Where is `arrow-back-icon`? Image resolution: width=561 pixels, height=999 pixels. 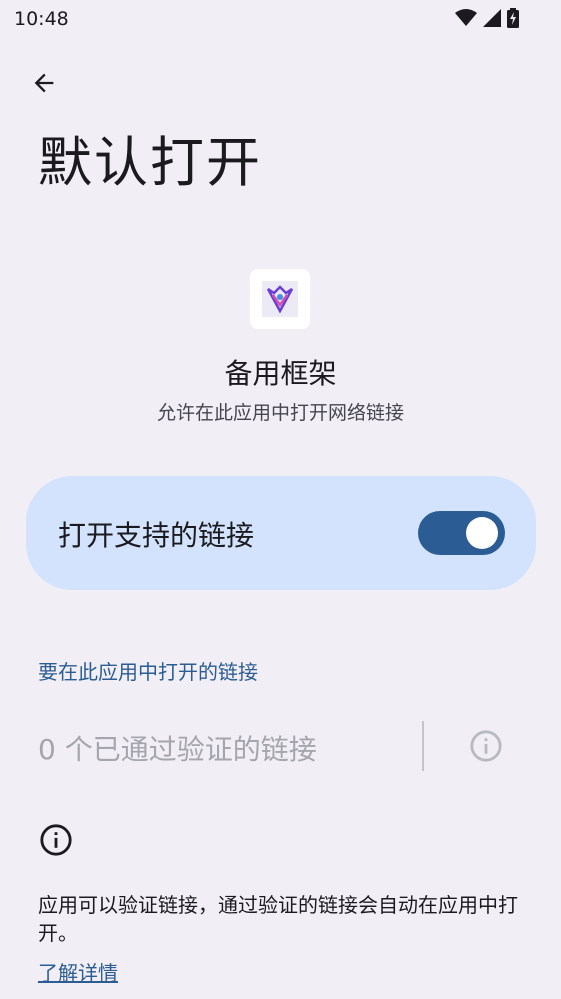
arrow-back-icon is located at coordinates (44, 83).